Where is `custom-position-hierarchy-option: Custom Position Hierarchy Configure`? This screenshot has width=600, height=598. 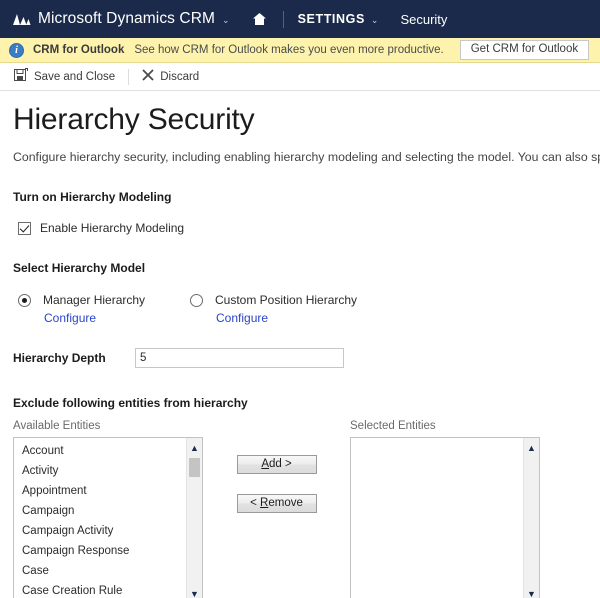
custom-position-hierarchy-option: Custom Position Hierarchy Configure is located at coordinates (273, 310).